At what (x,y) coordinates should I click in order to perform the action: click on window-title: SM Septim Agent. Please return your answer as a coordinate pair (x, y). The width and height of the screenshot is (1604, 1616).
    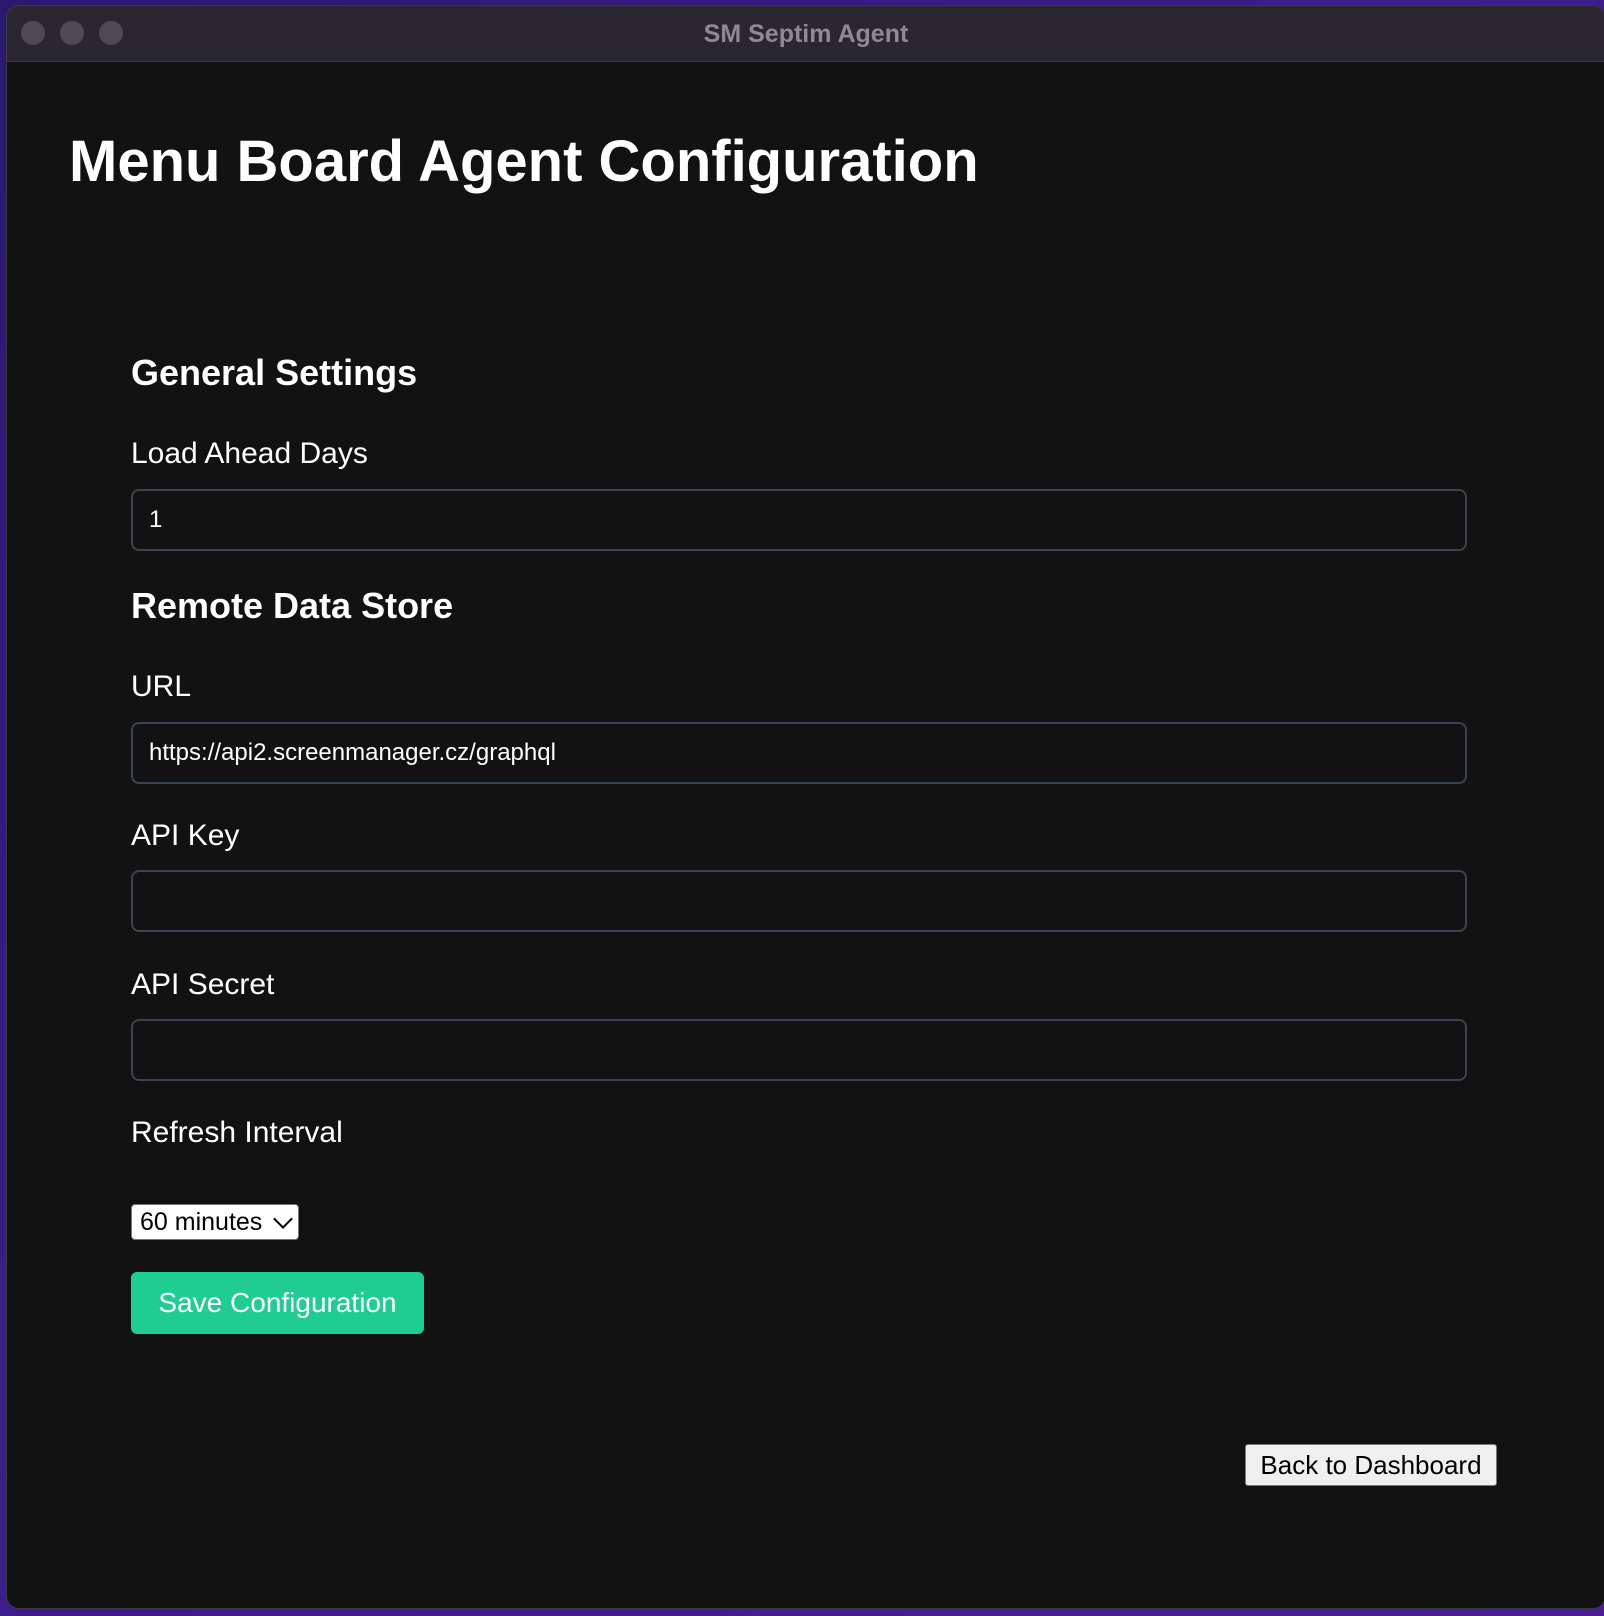
    Looking at the image, I should click on (806, 34).